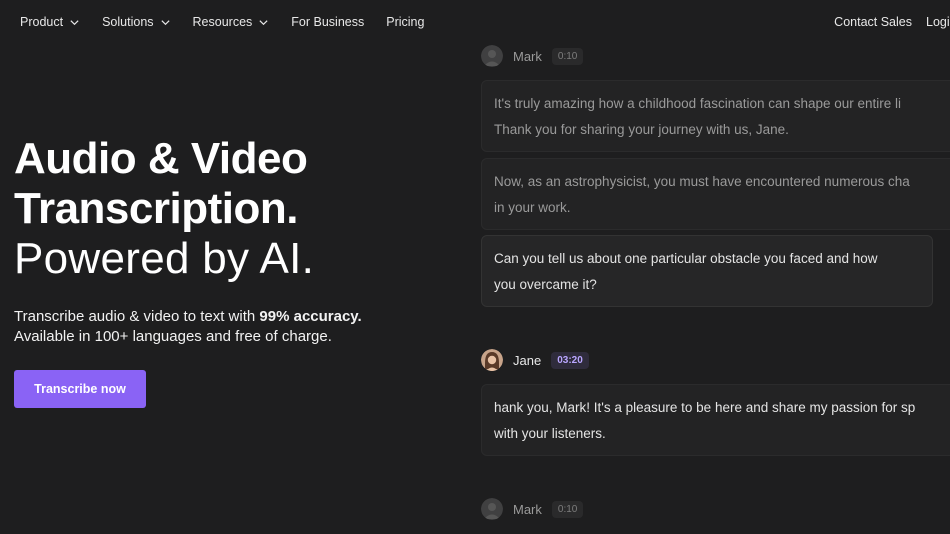  I want to click on nav-solutions: Solutions, so click(136, 22).